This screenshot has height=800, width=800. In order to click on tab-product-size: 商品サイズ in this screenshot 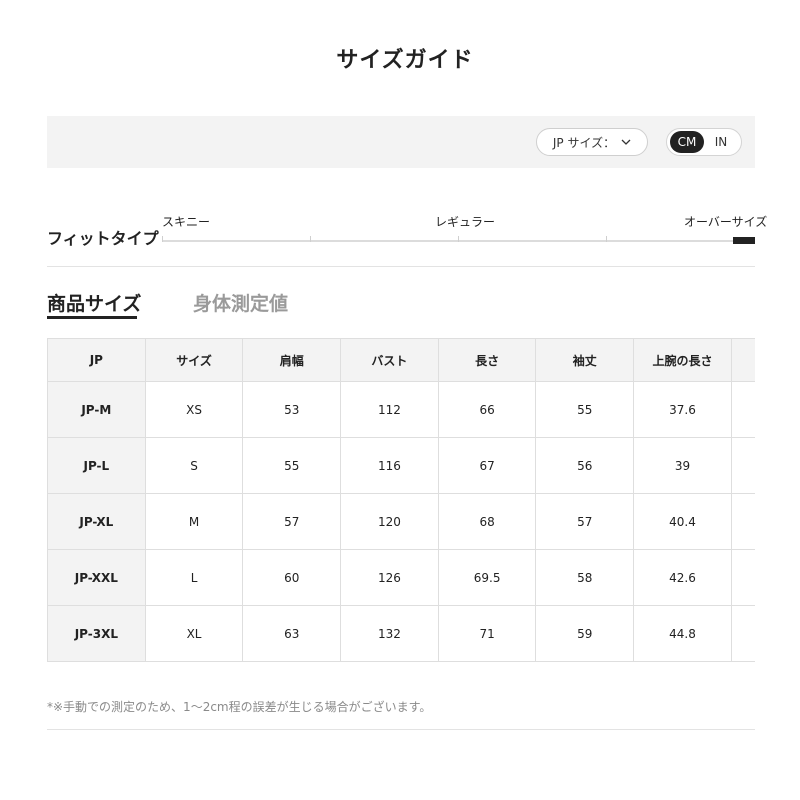, I will do `click(94, 302)`.